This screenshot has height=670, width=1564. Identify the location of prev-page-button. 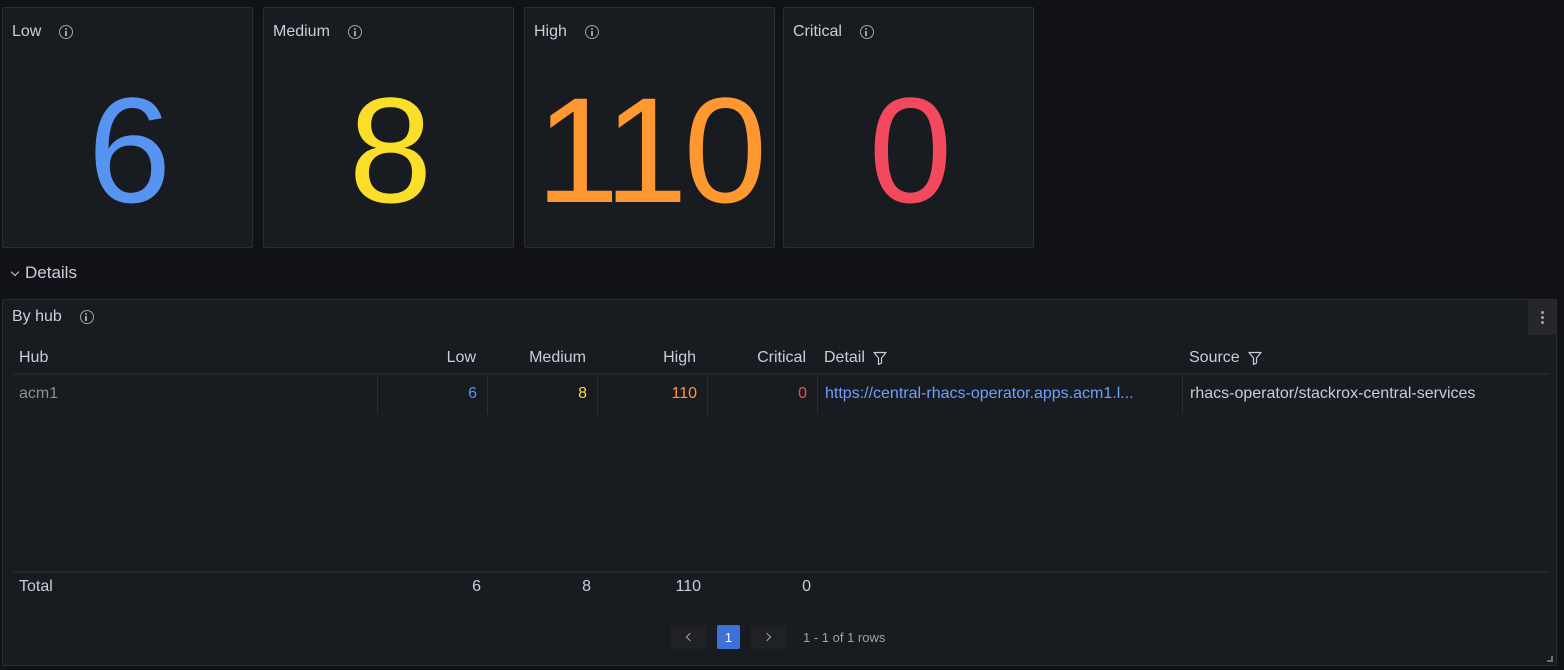
(688, 637).